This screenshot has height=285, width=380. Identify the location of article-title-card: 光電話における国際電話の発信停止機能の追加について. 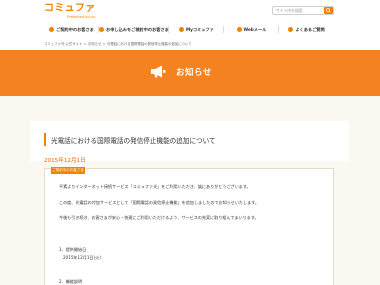
(189, 141).